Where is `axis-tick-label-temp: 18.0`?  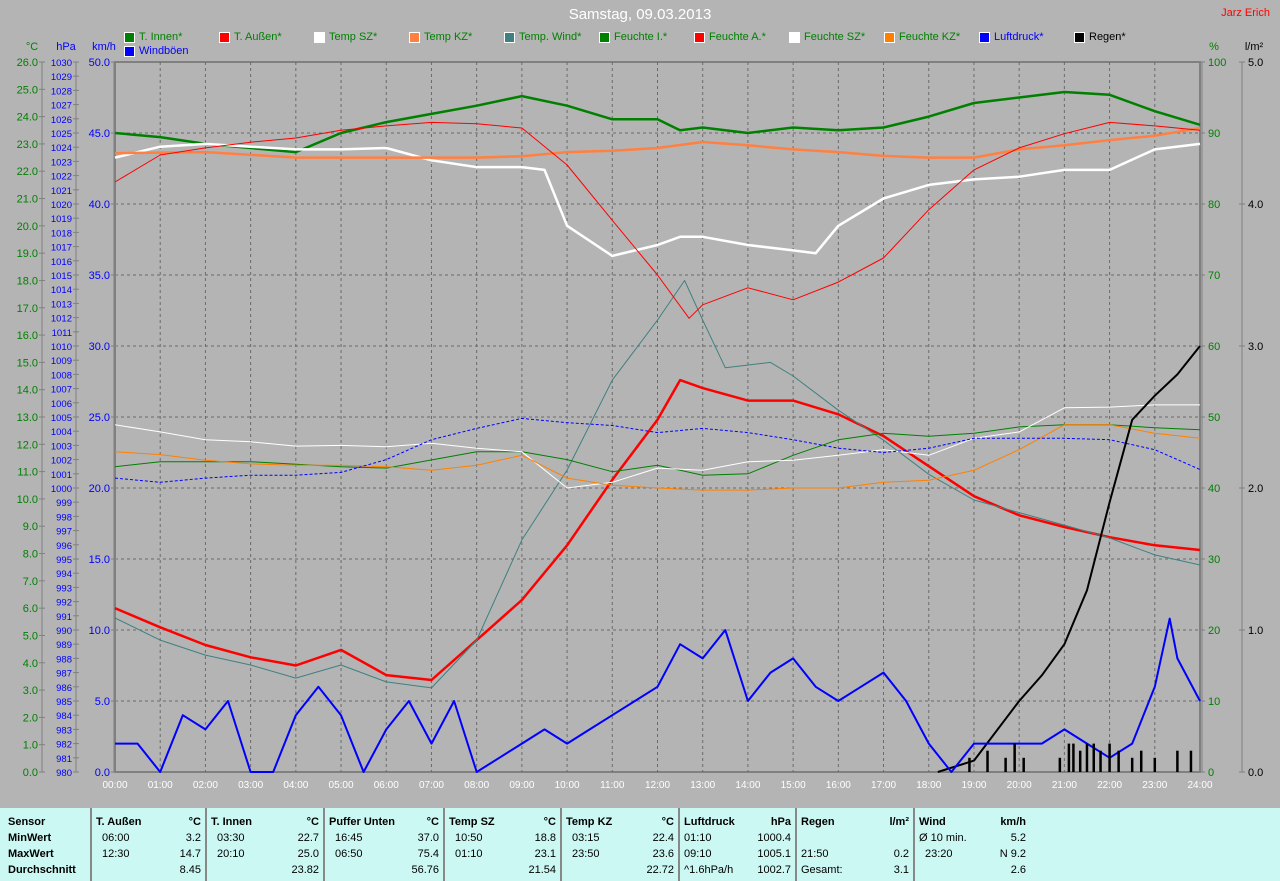
axis-tick-label-temp: 18.0 is located at coordinates (27, 281).